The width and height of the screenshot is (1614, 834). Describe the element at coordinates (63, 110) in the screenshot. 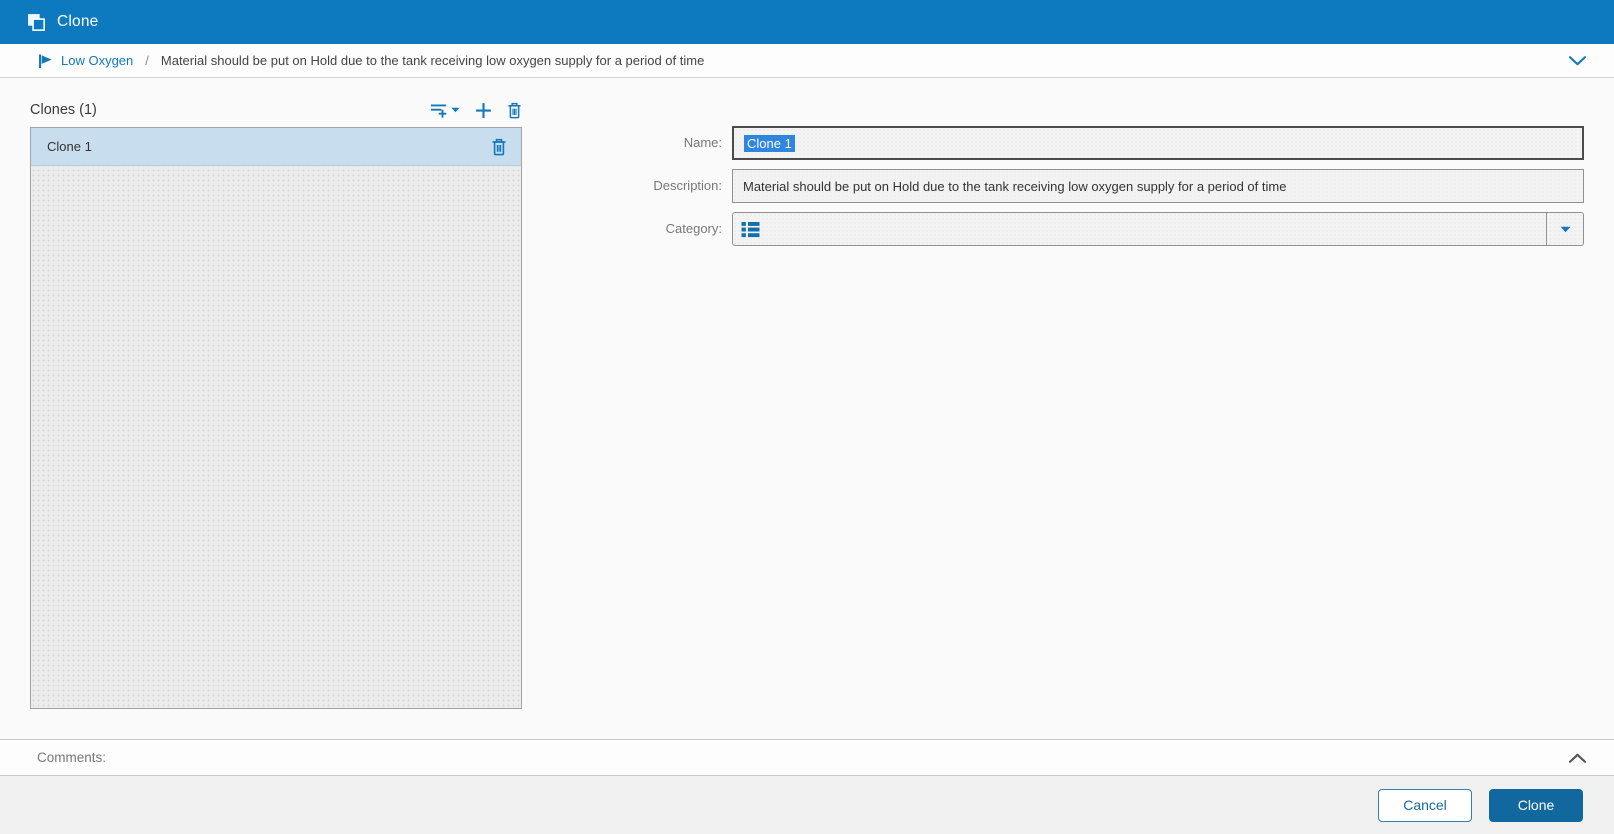

I see `clones-panel-title: Clones (1)` at that location.